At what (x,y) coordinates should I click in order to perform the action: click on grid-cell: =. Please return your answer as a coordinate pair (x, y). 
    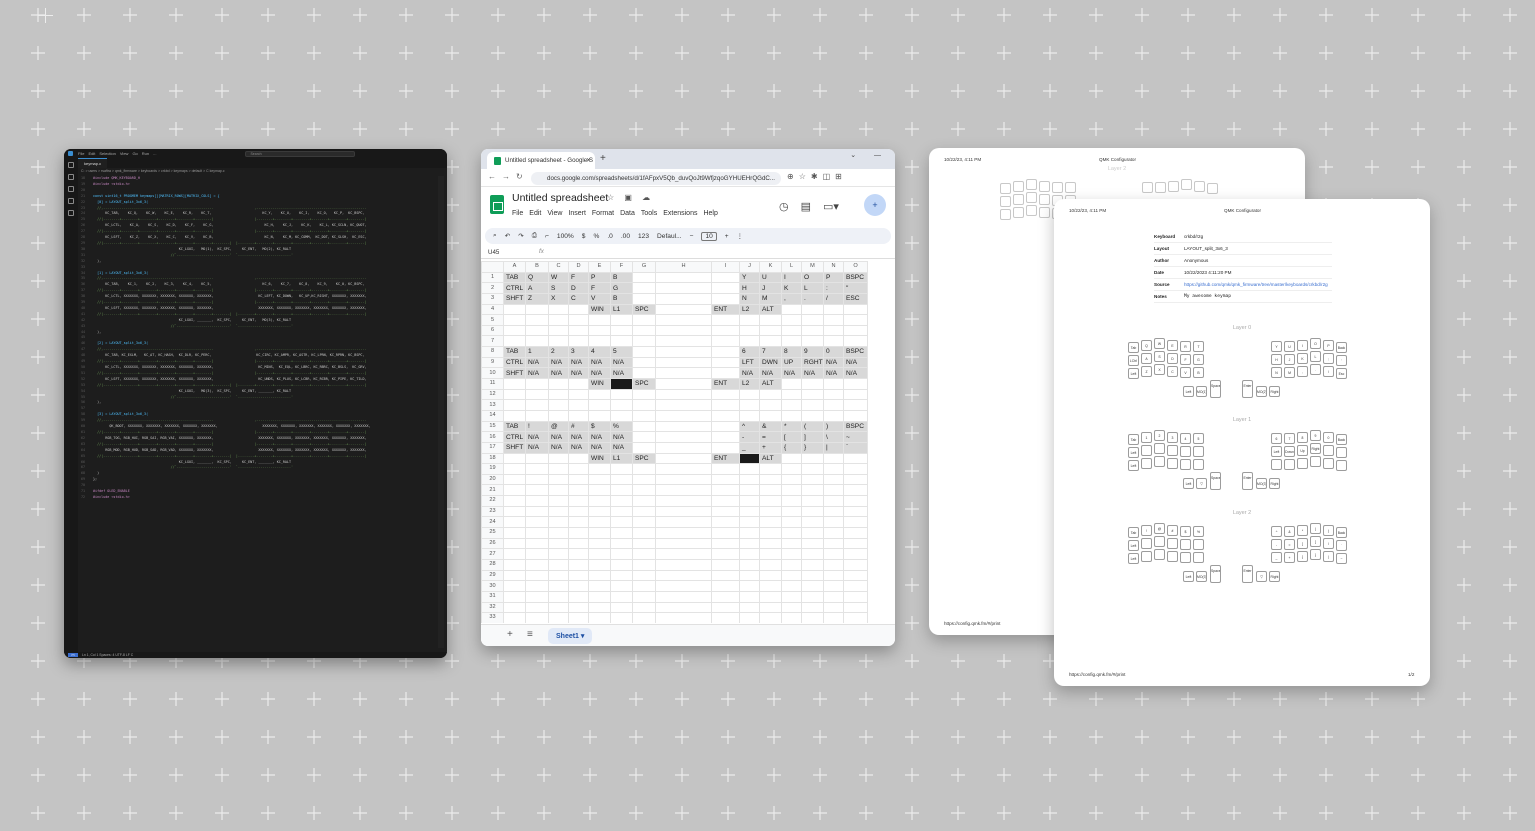
    Looking at the image, I should click on (770, 437).